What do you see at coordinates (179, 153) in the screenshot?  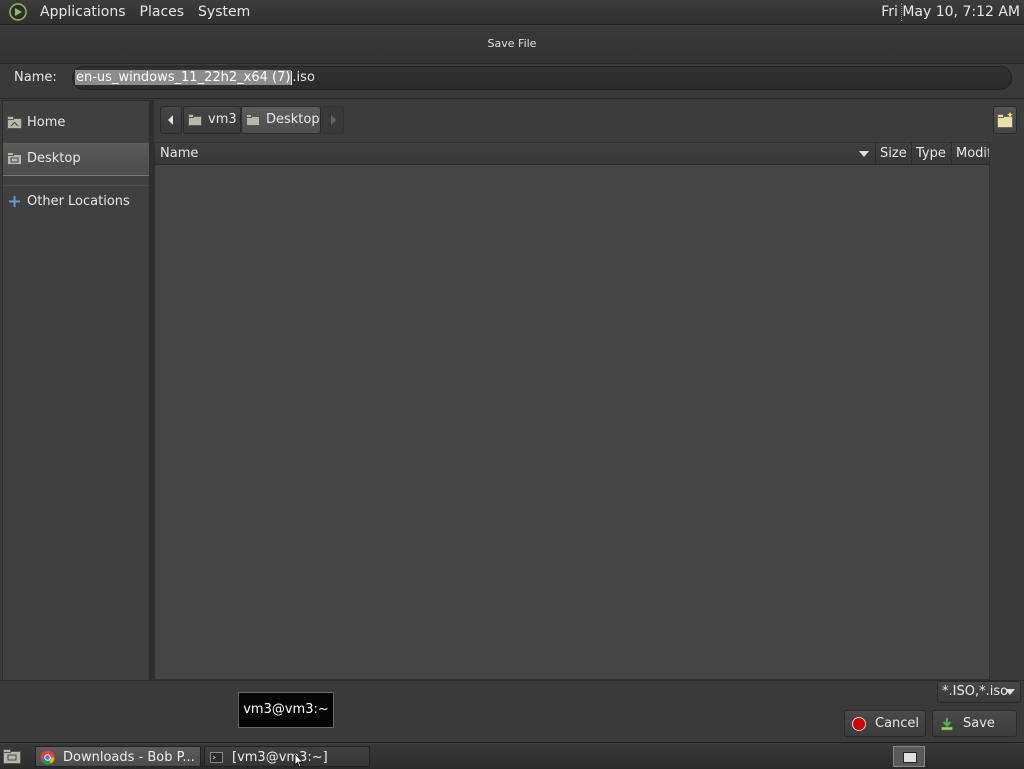 I see `column-header-label: Name` at bounding box center [179, 153].